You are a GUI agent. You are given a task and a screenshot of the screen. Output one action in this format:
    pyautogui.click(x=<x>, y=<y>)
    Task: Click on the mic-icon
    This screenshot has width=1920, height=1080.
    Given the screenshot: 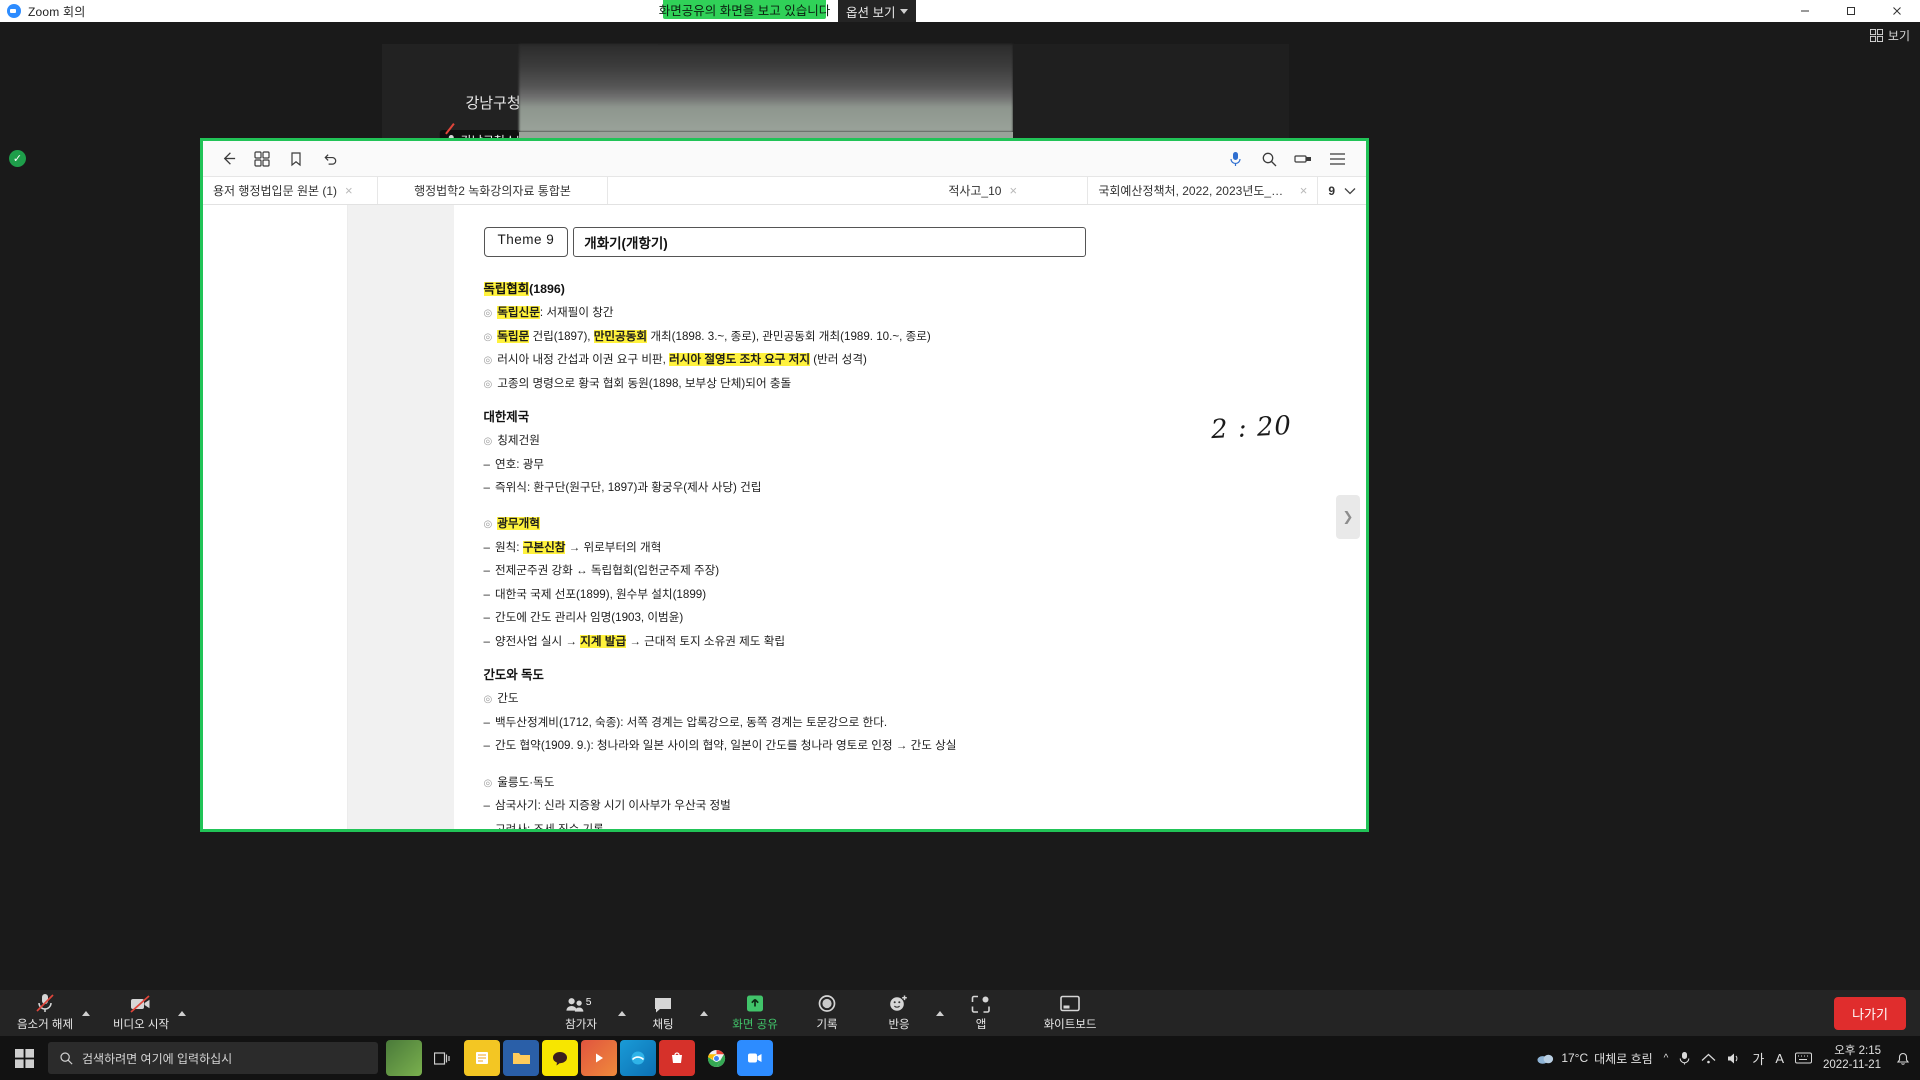 What is the action you would take?
    pyautogui.click(x=1684, y=1058)
    